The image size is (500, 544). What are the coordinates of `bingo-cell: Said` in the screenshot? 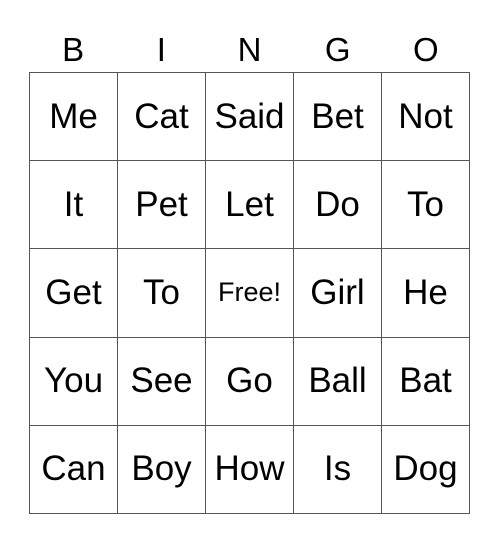 It's located at (250, 117).